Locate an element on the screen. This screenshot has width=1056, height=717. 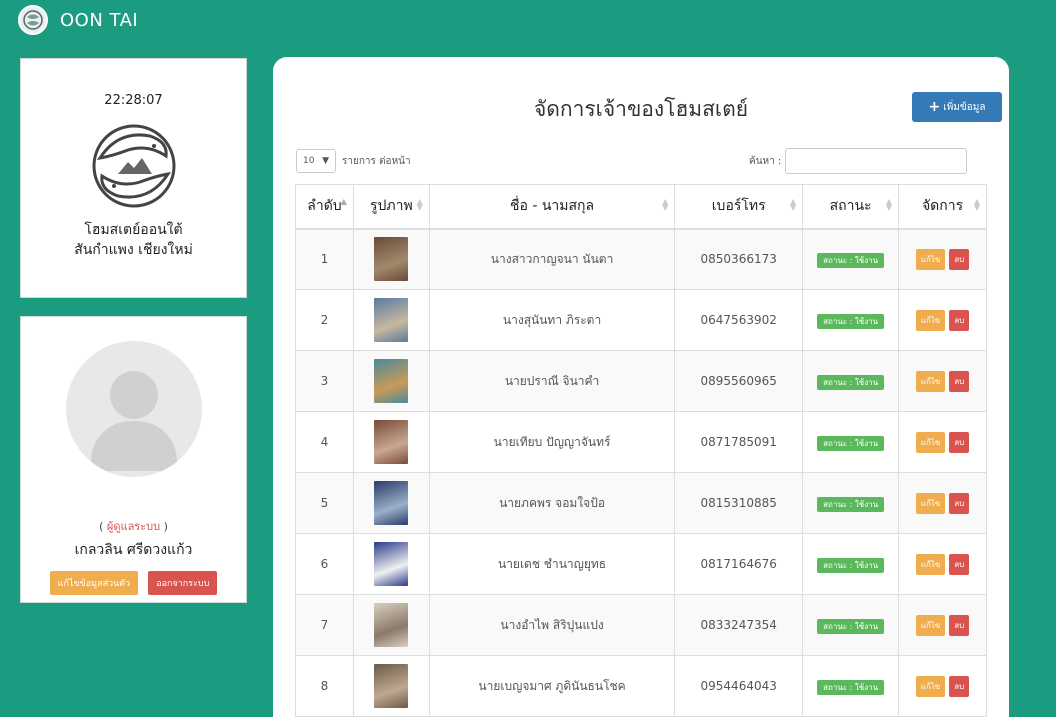
row-name: นายเบญจมาศ ภูดินันธนโชค is located at coordinates (552, 686).